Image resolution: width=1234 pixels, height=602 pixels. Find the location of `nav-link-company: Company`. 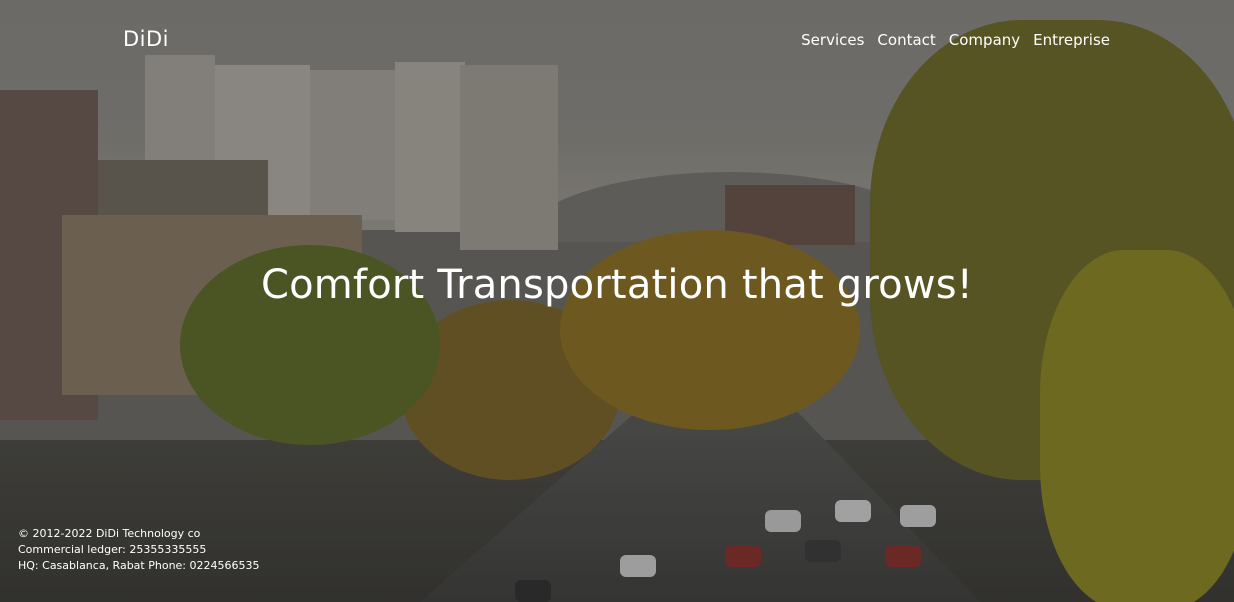

nav-link-company: Company is located at coordinates (984, 40).